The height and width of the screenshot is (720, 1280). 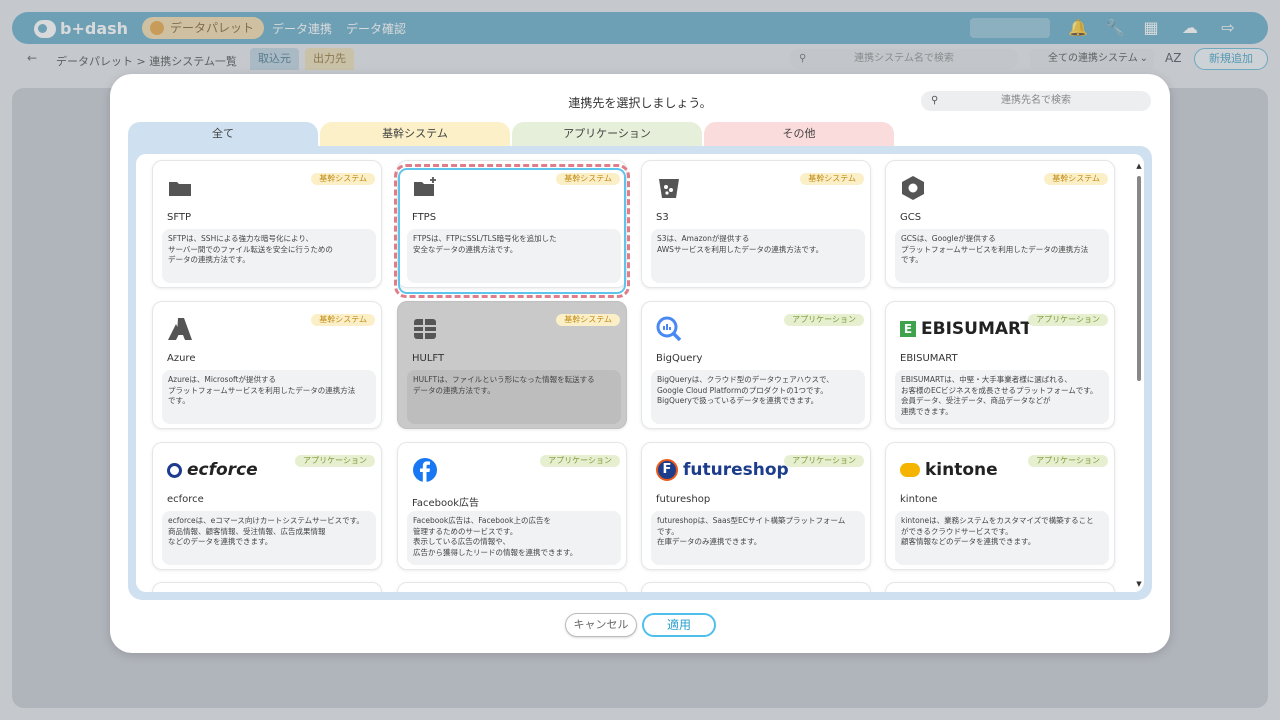 What do you see at coordinates (935, 100) in the screenshot?
I see `search-icon: ⚲` at bounding box center [935, 100].